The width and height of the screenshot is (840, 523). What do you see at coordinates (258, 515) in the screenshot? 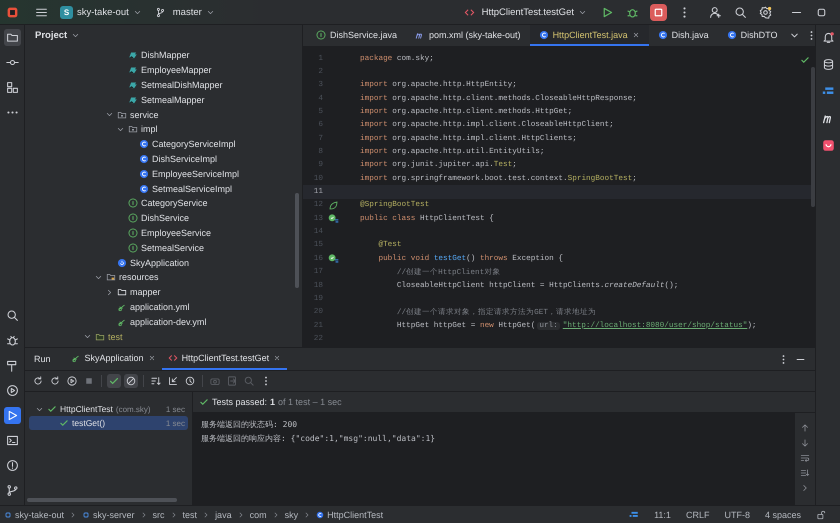
I see `breadcrumb: com` at bounding box center [258, 515].